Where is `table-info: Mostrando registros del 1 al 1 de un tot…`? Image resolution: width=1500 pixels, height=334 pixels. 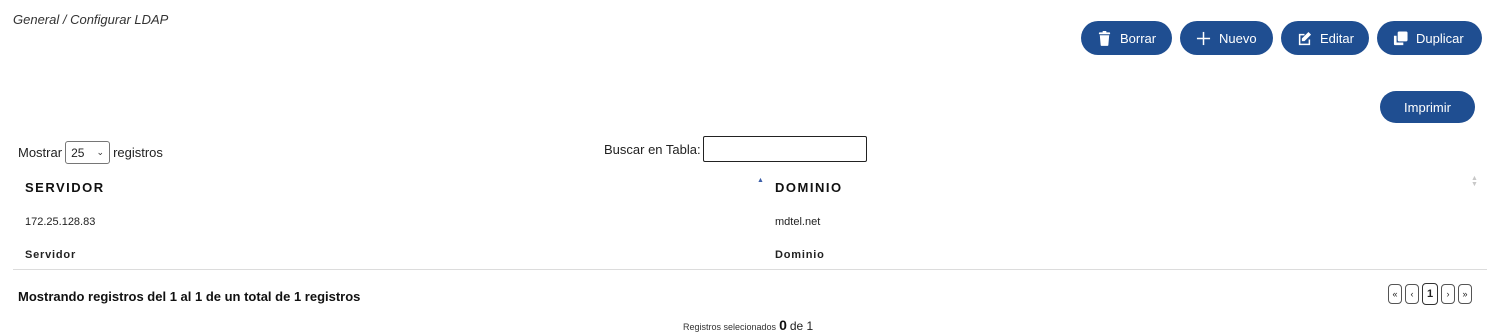 table-info: Mostrando registros del 1 al 1 de un tot… is located at coordinates (189, 296).